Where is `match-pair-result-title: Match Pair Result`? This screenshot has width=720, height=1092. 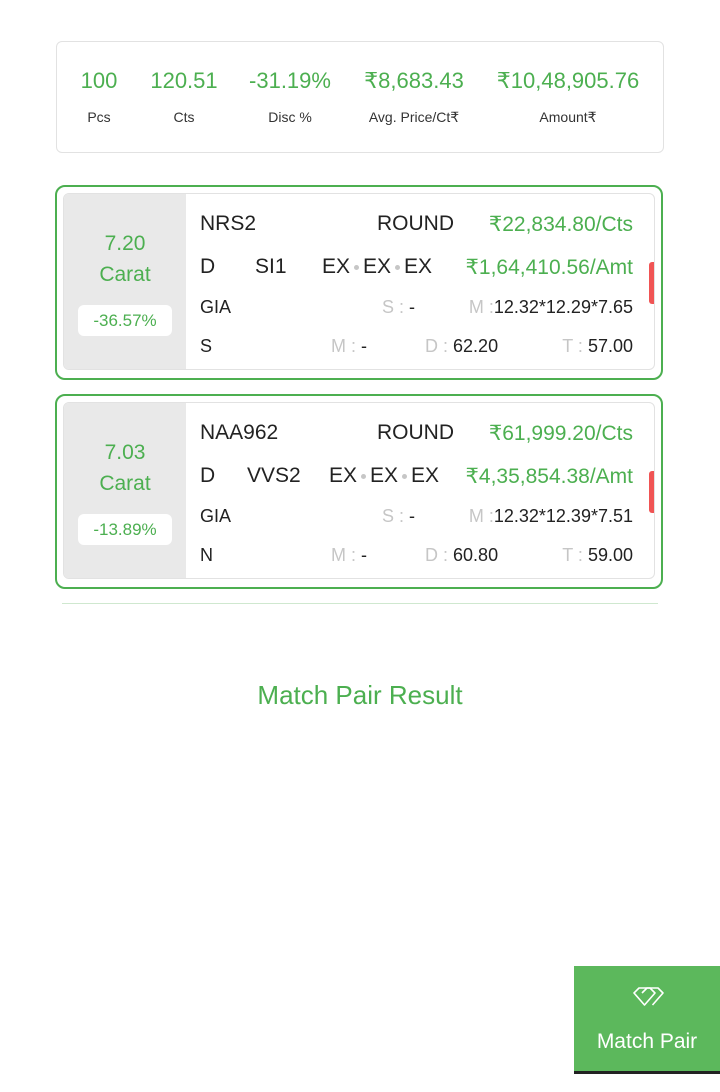 match-pair-result-title: Match Pair Result is located at coordinates (360, 695).